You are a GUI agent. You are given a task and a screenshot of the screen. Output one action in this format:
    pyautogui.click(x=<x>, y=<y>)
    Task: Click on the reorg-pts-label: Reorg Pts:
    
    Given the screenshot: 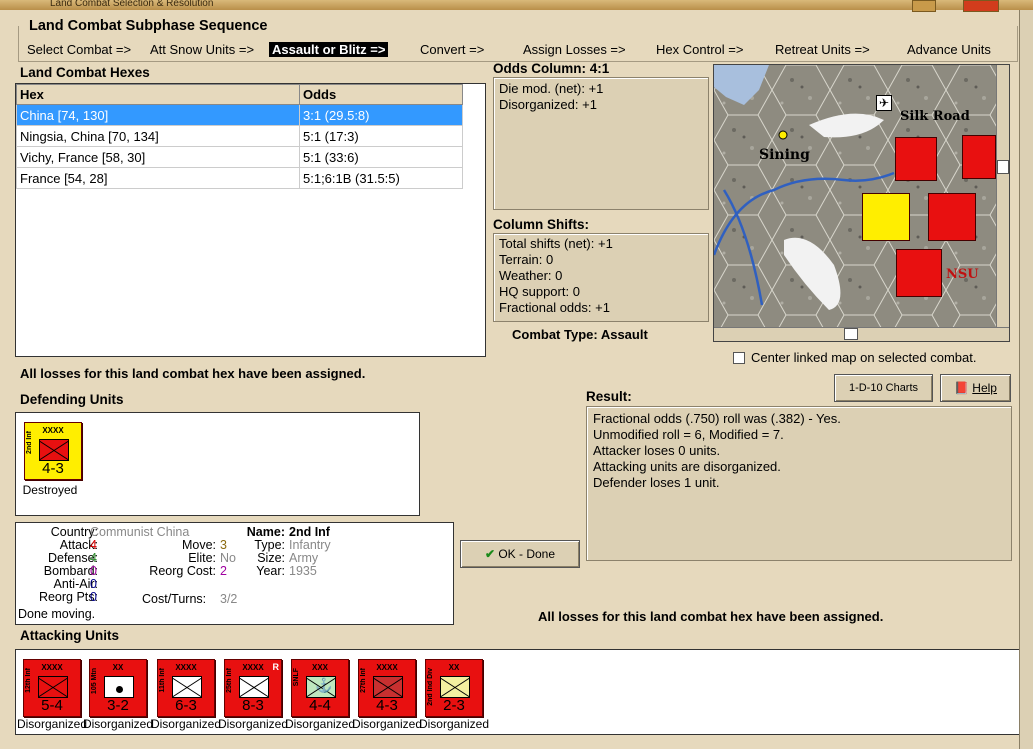 What is the action you would take?
    pyautogui.click(x=68, y=597)
    